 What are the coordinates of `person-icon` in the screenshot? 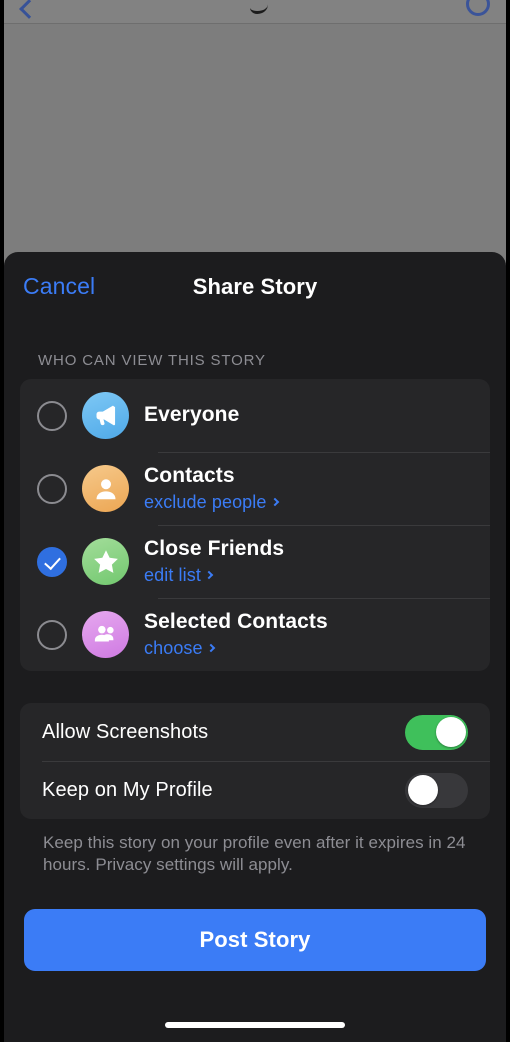 It's located at (105, 488).